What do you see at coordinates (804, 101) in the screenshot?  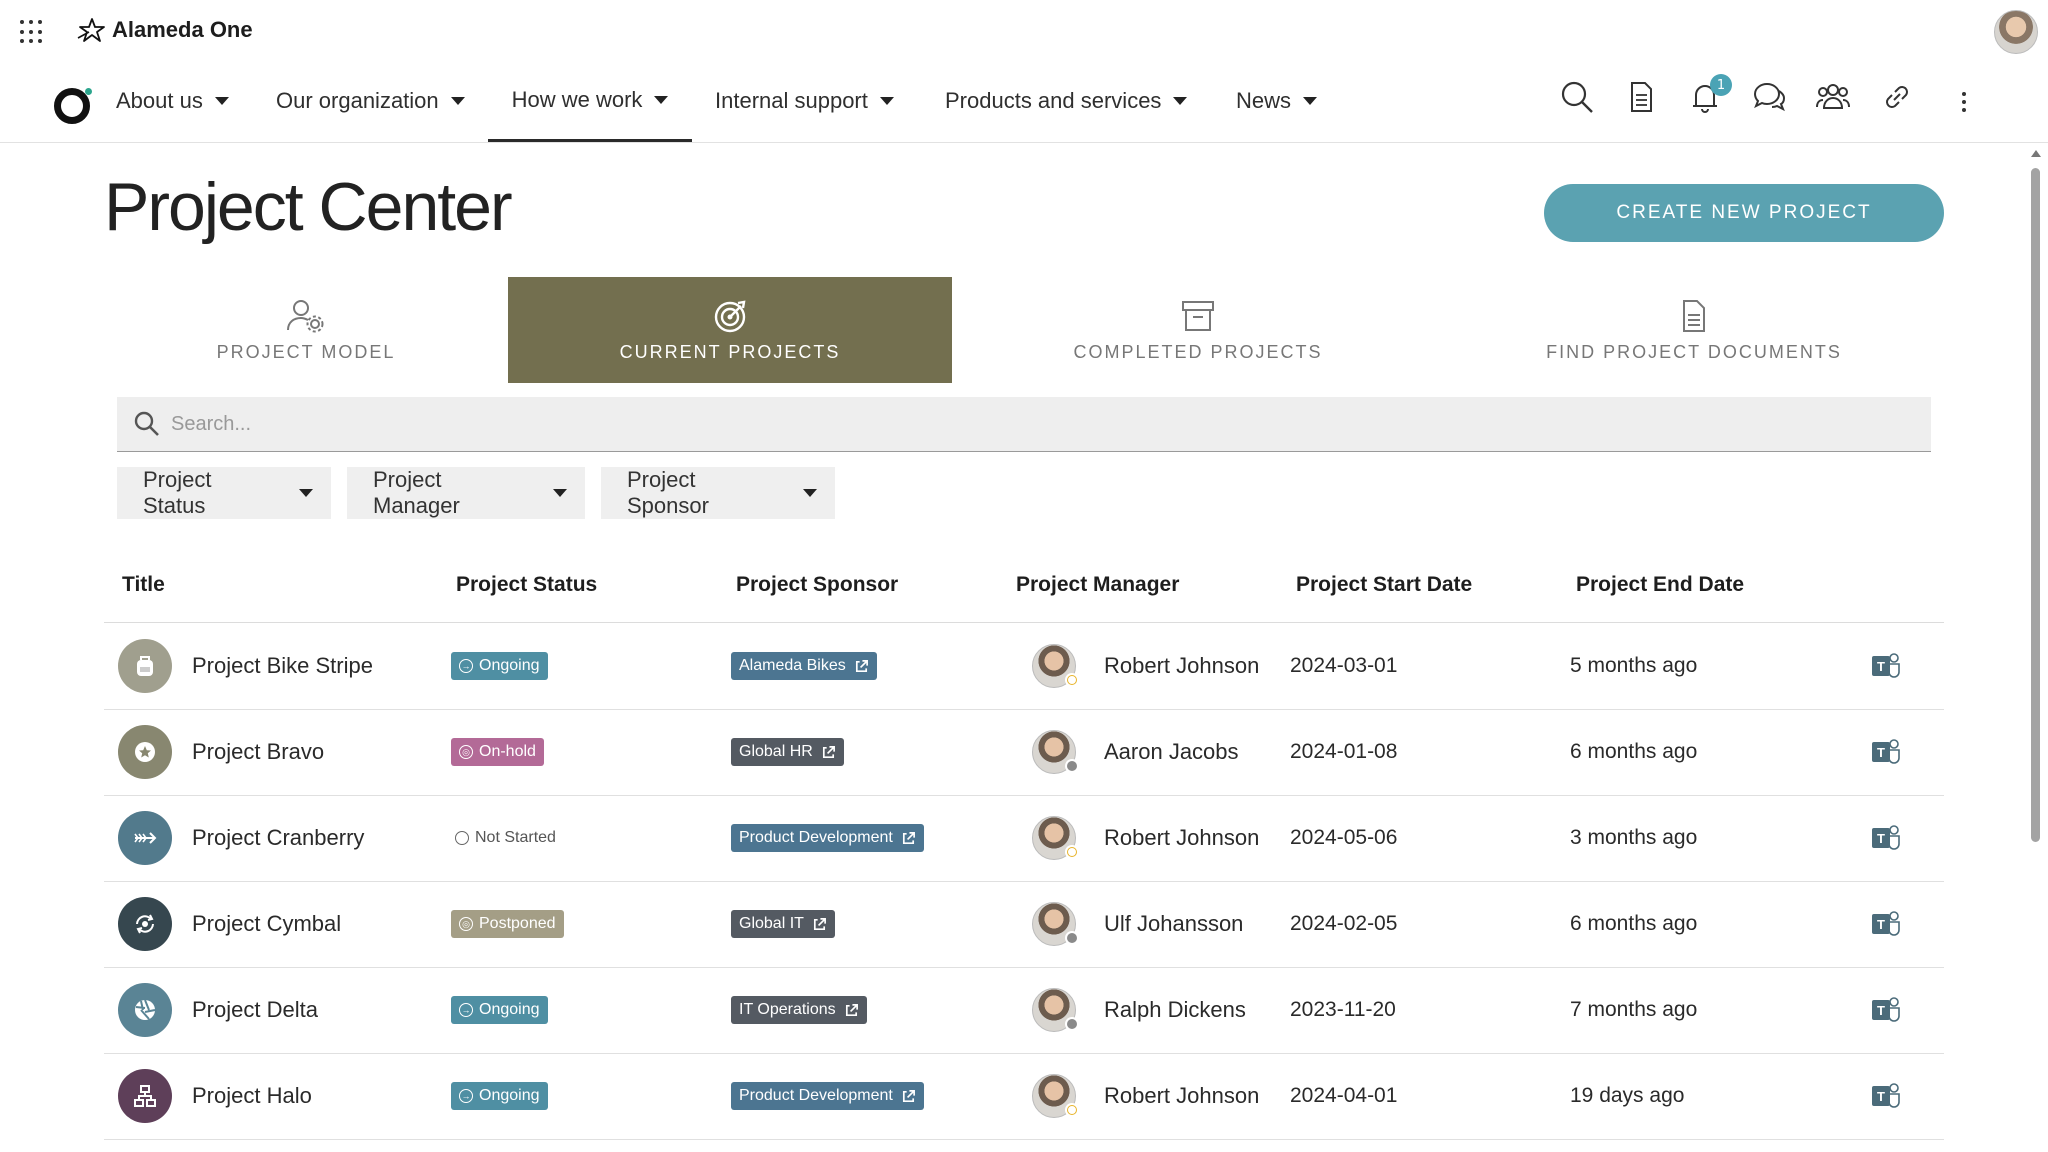 I see `nav-item-internal-support: Internal support` at bounding box center [804, 101].